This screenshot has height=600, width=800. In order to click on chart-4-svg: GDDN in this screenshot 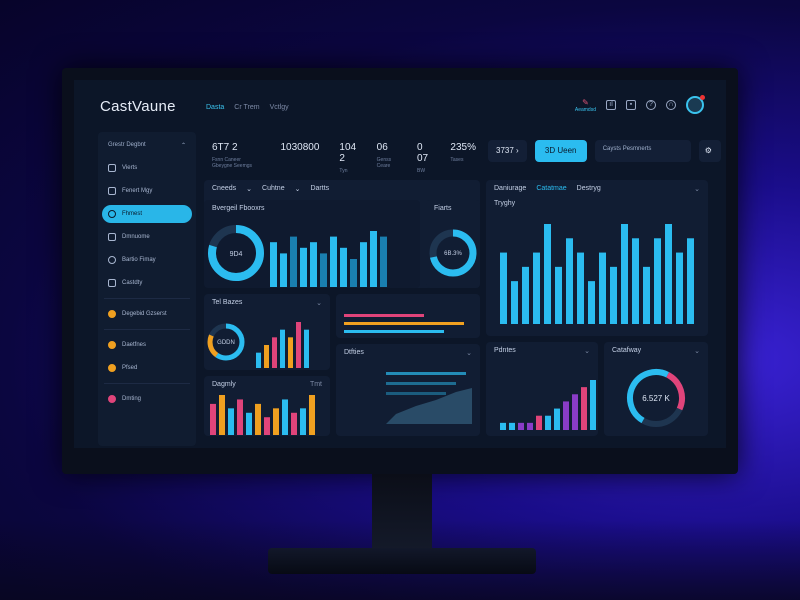, I will do `click(258, 345)`.